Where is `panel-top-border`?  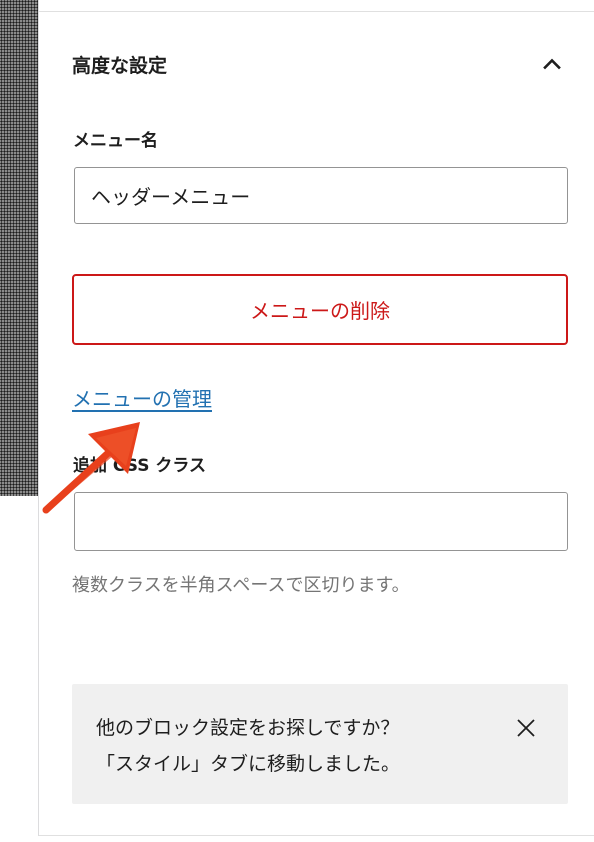
panel-top-border is located at coordinates (316, 11).